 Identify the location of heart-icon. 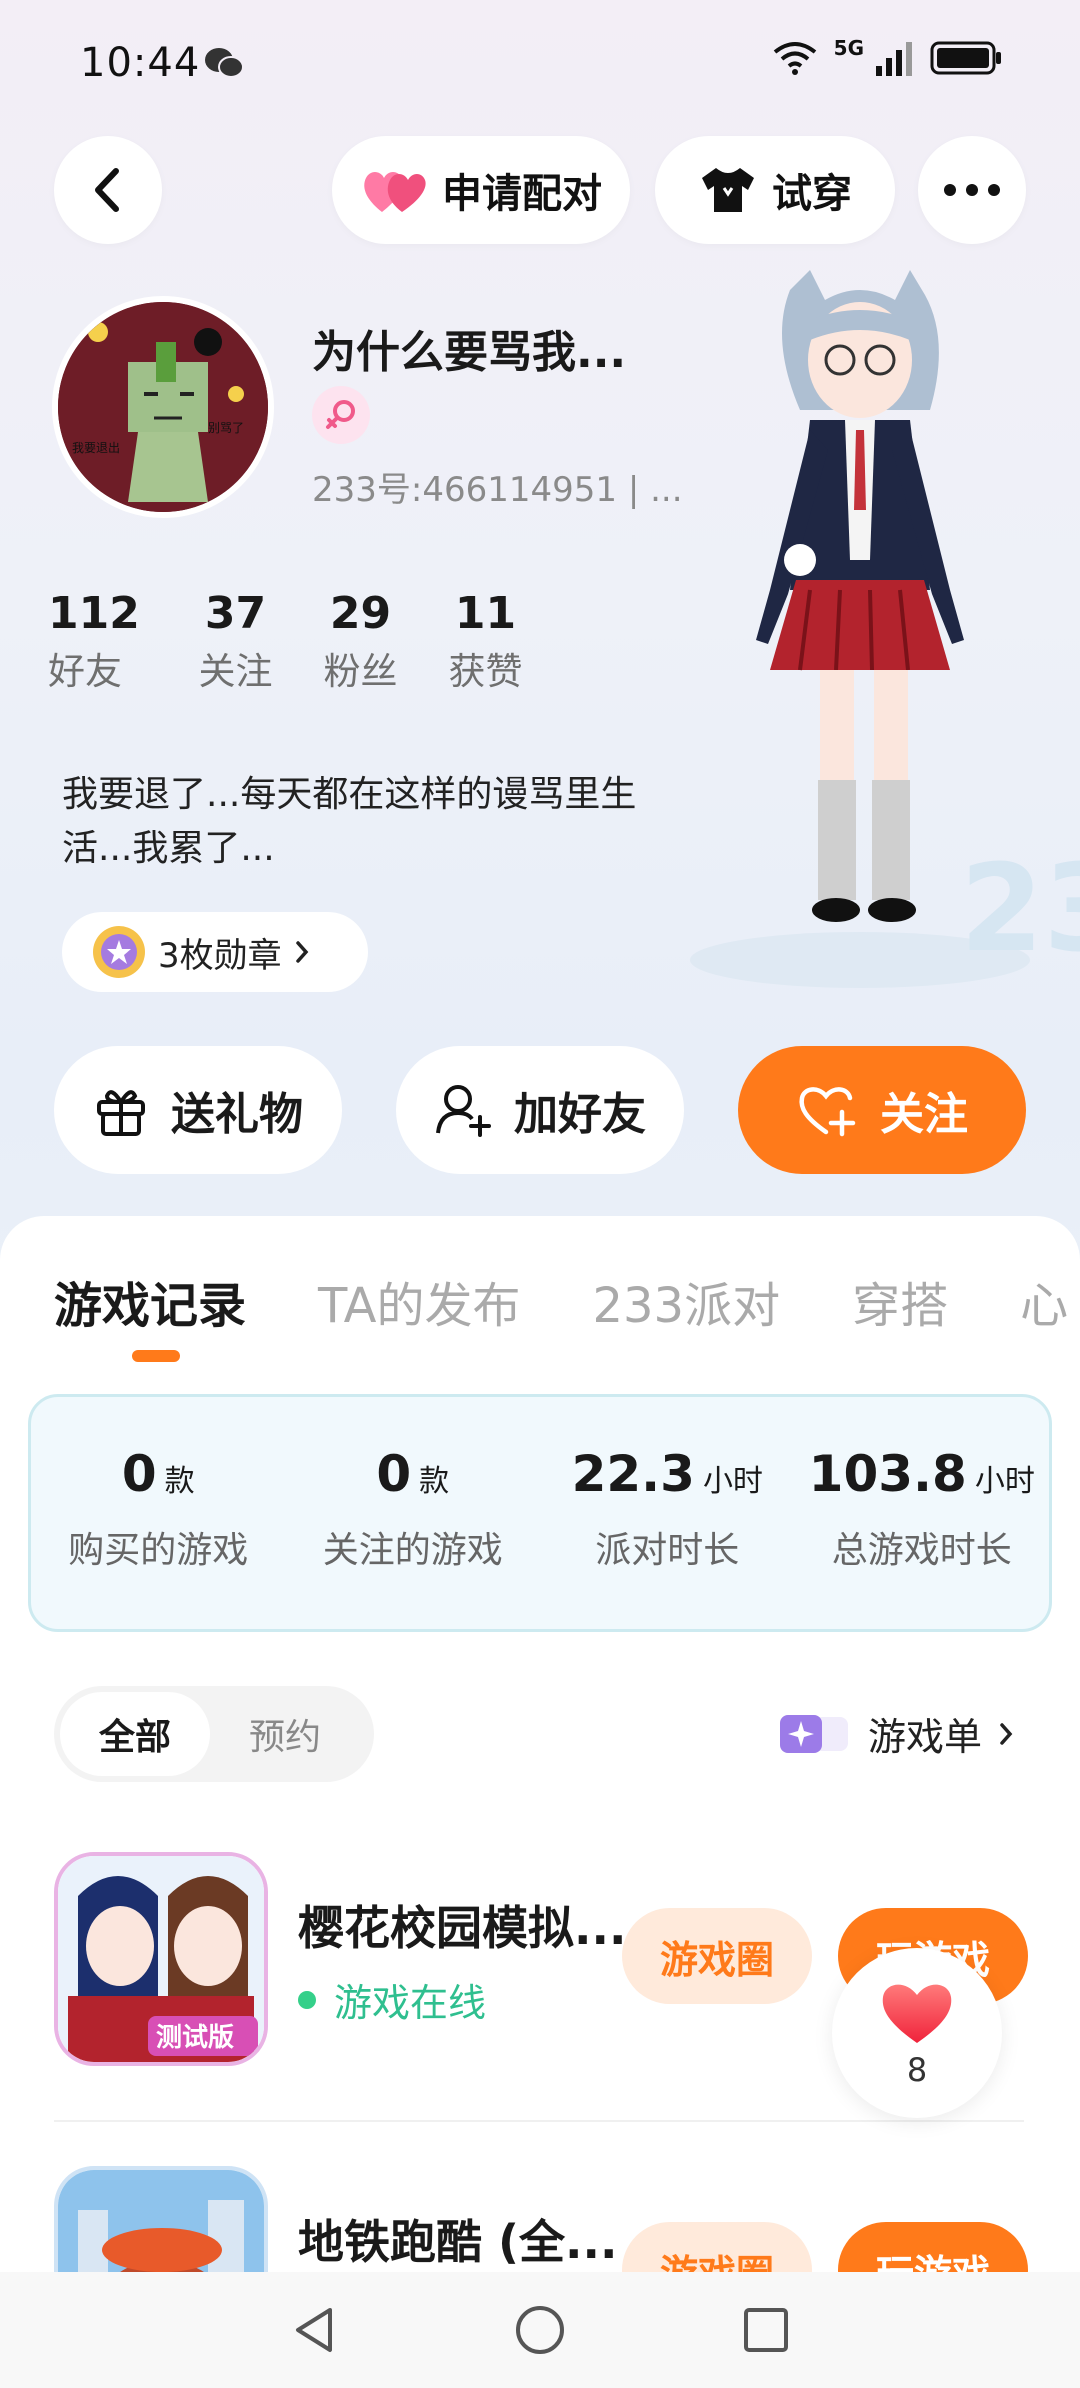
(917, 2013).